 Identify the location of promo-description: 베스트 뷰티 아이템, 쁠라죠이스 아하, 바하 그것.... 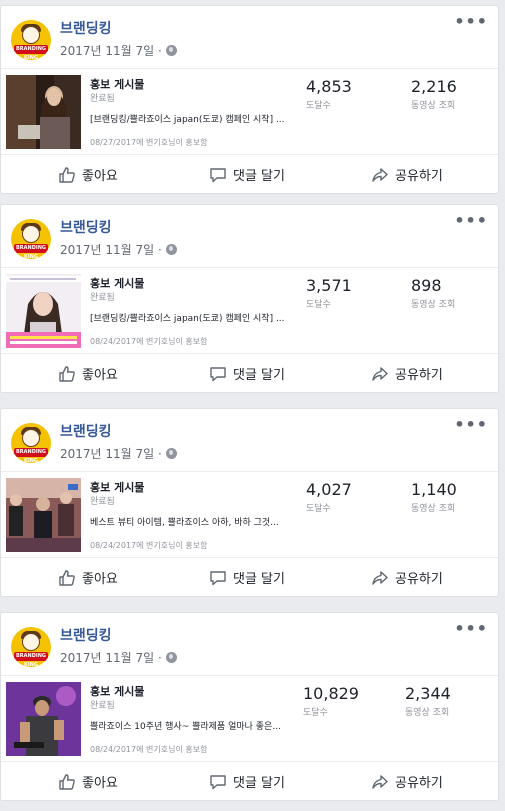
(184, 523).